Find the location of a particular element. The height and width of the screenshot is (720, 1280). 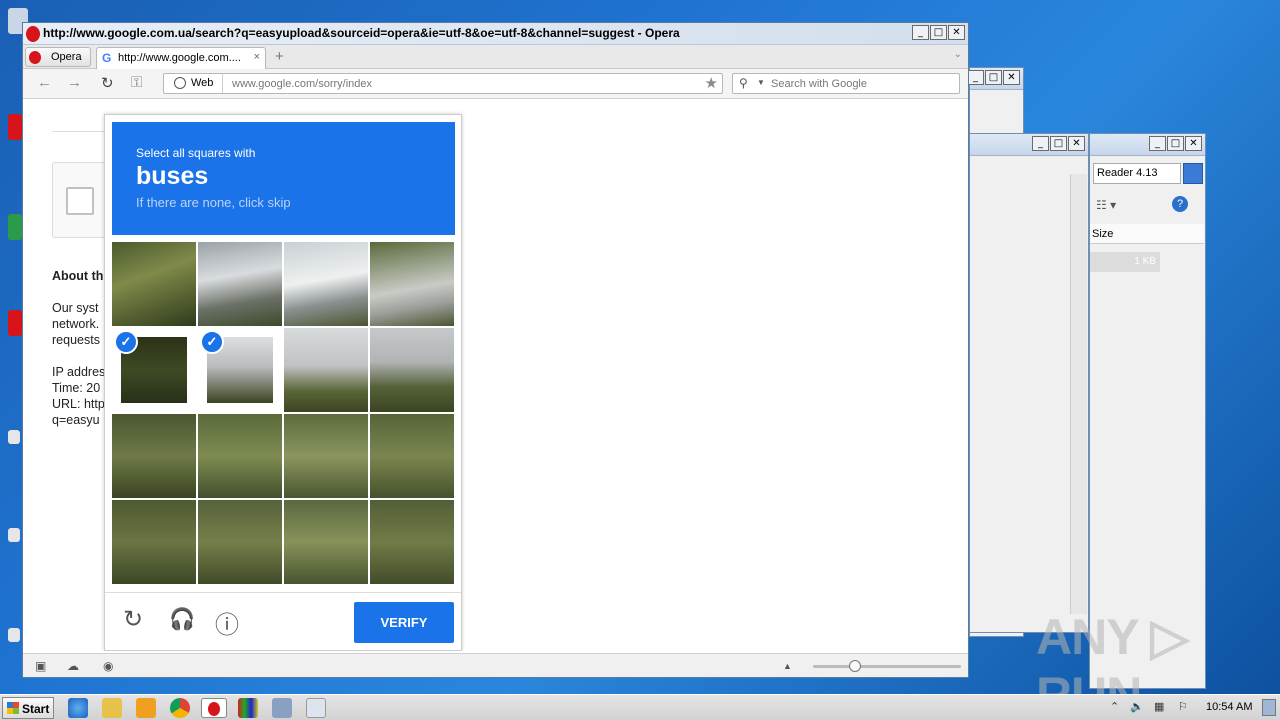

background-window-reader: _ □ ✕ Reader 4.13 ☷ ▾ ? Size 1 KB is located at coordinates (1147, 411).